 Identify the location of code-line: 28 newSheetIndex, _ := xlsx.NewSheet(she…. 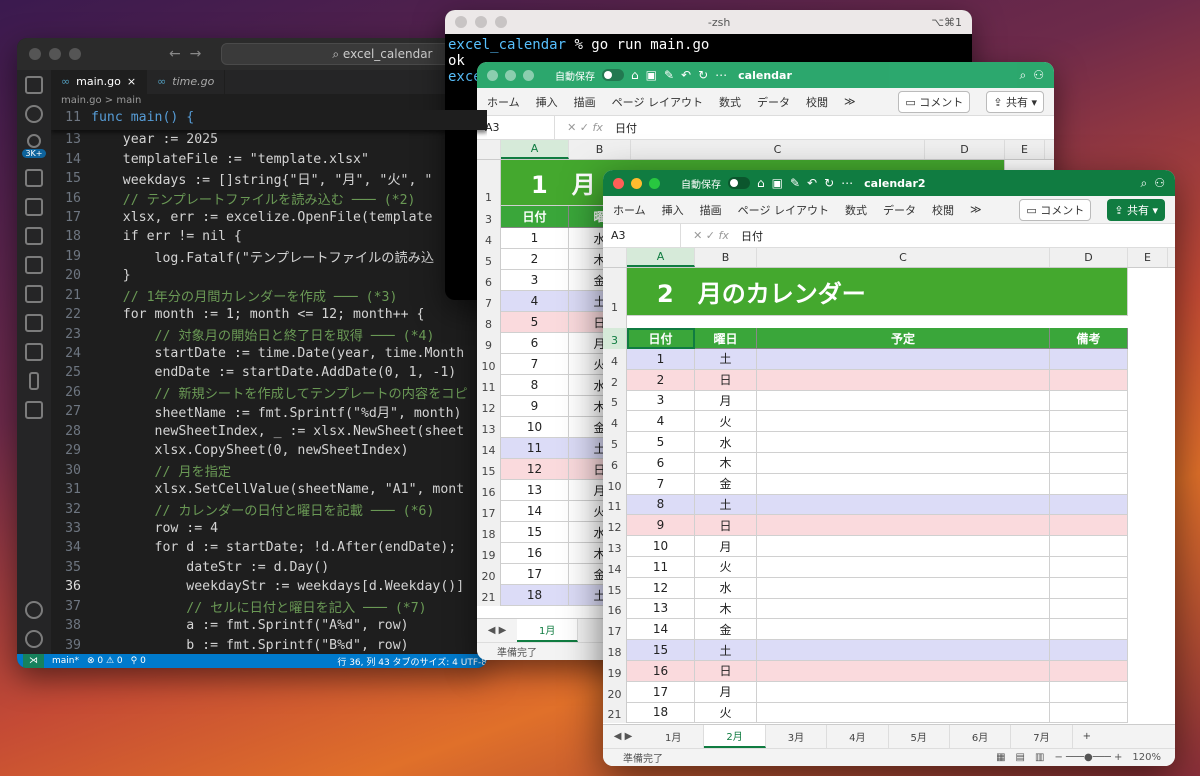
(269, 431).